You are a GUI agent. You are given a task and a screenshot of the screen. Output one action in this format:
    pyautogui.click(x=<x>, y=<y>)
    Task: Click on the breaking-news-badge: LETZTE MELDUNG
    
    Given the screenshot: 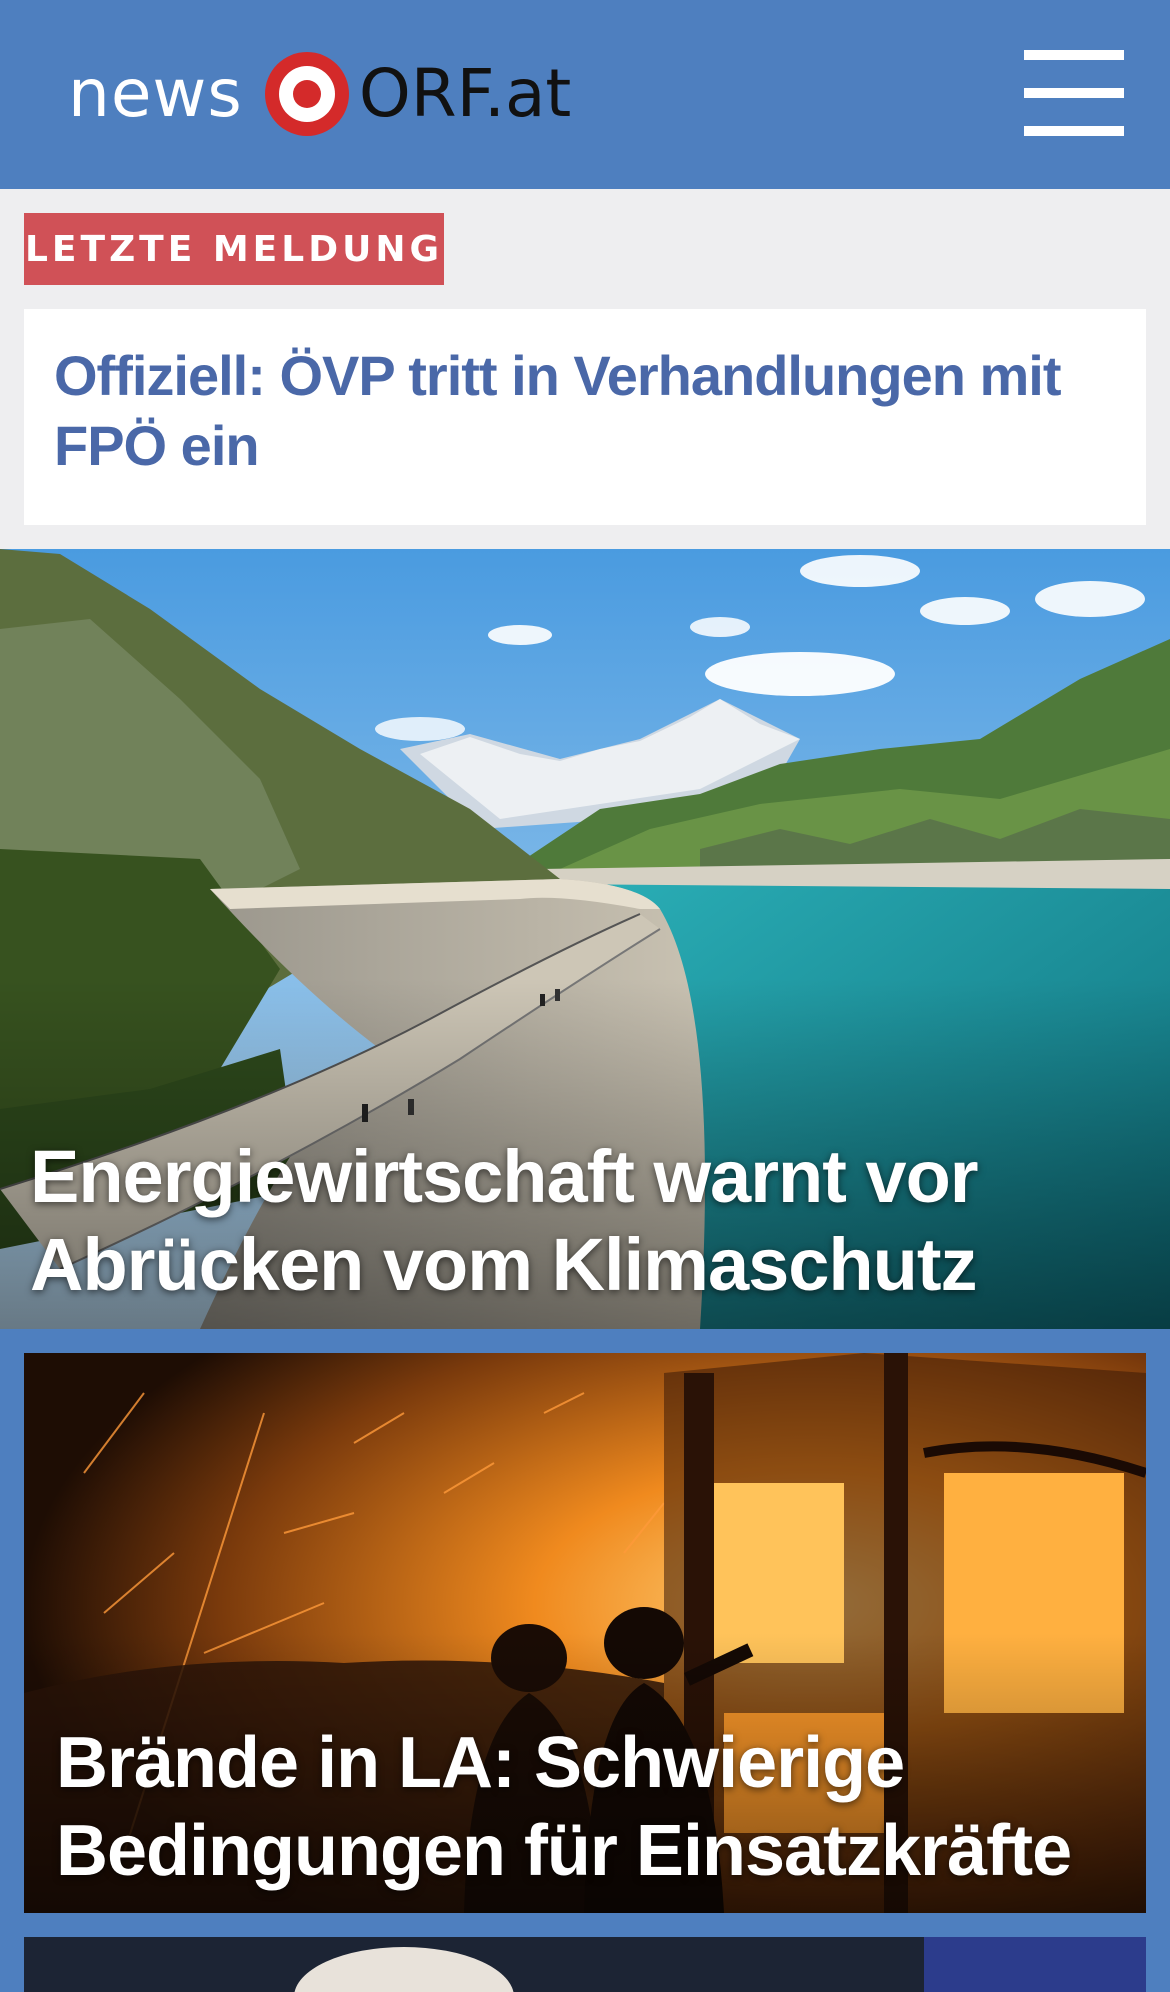 What is the action you would take?
    pyautogui.click(x=234, y=249)
    